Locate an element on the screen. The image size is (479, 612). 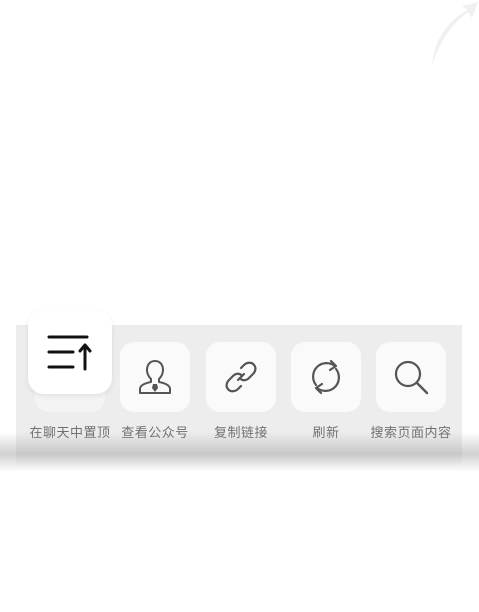
search-icon is located at coordinates (411, 377).